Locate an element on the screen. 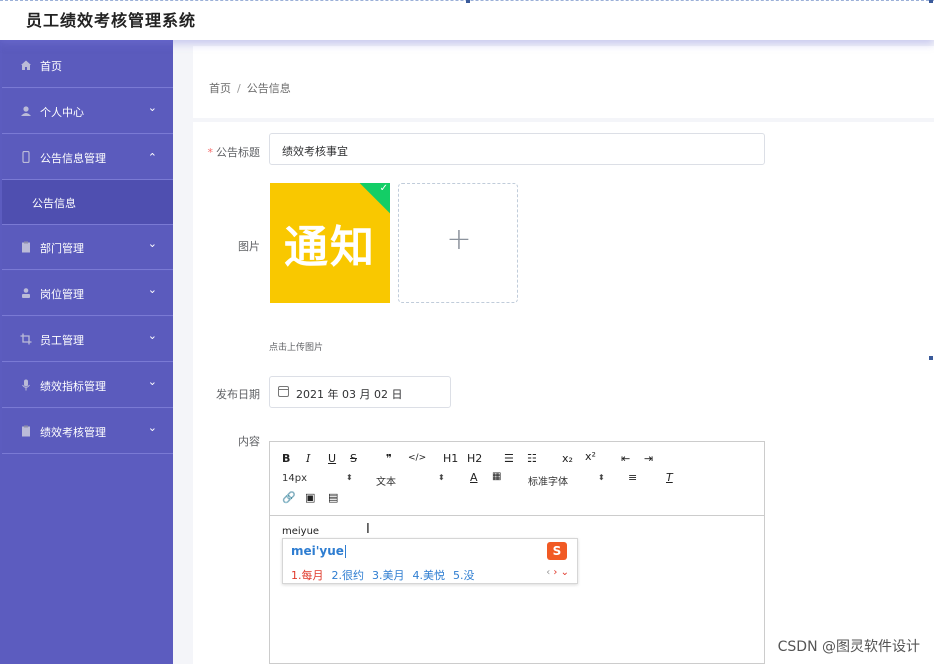  breadcrumb-card: 首页 / 公告信息 is located at coordinates (563, 82).